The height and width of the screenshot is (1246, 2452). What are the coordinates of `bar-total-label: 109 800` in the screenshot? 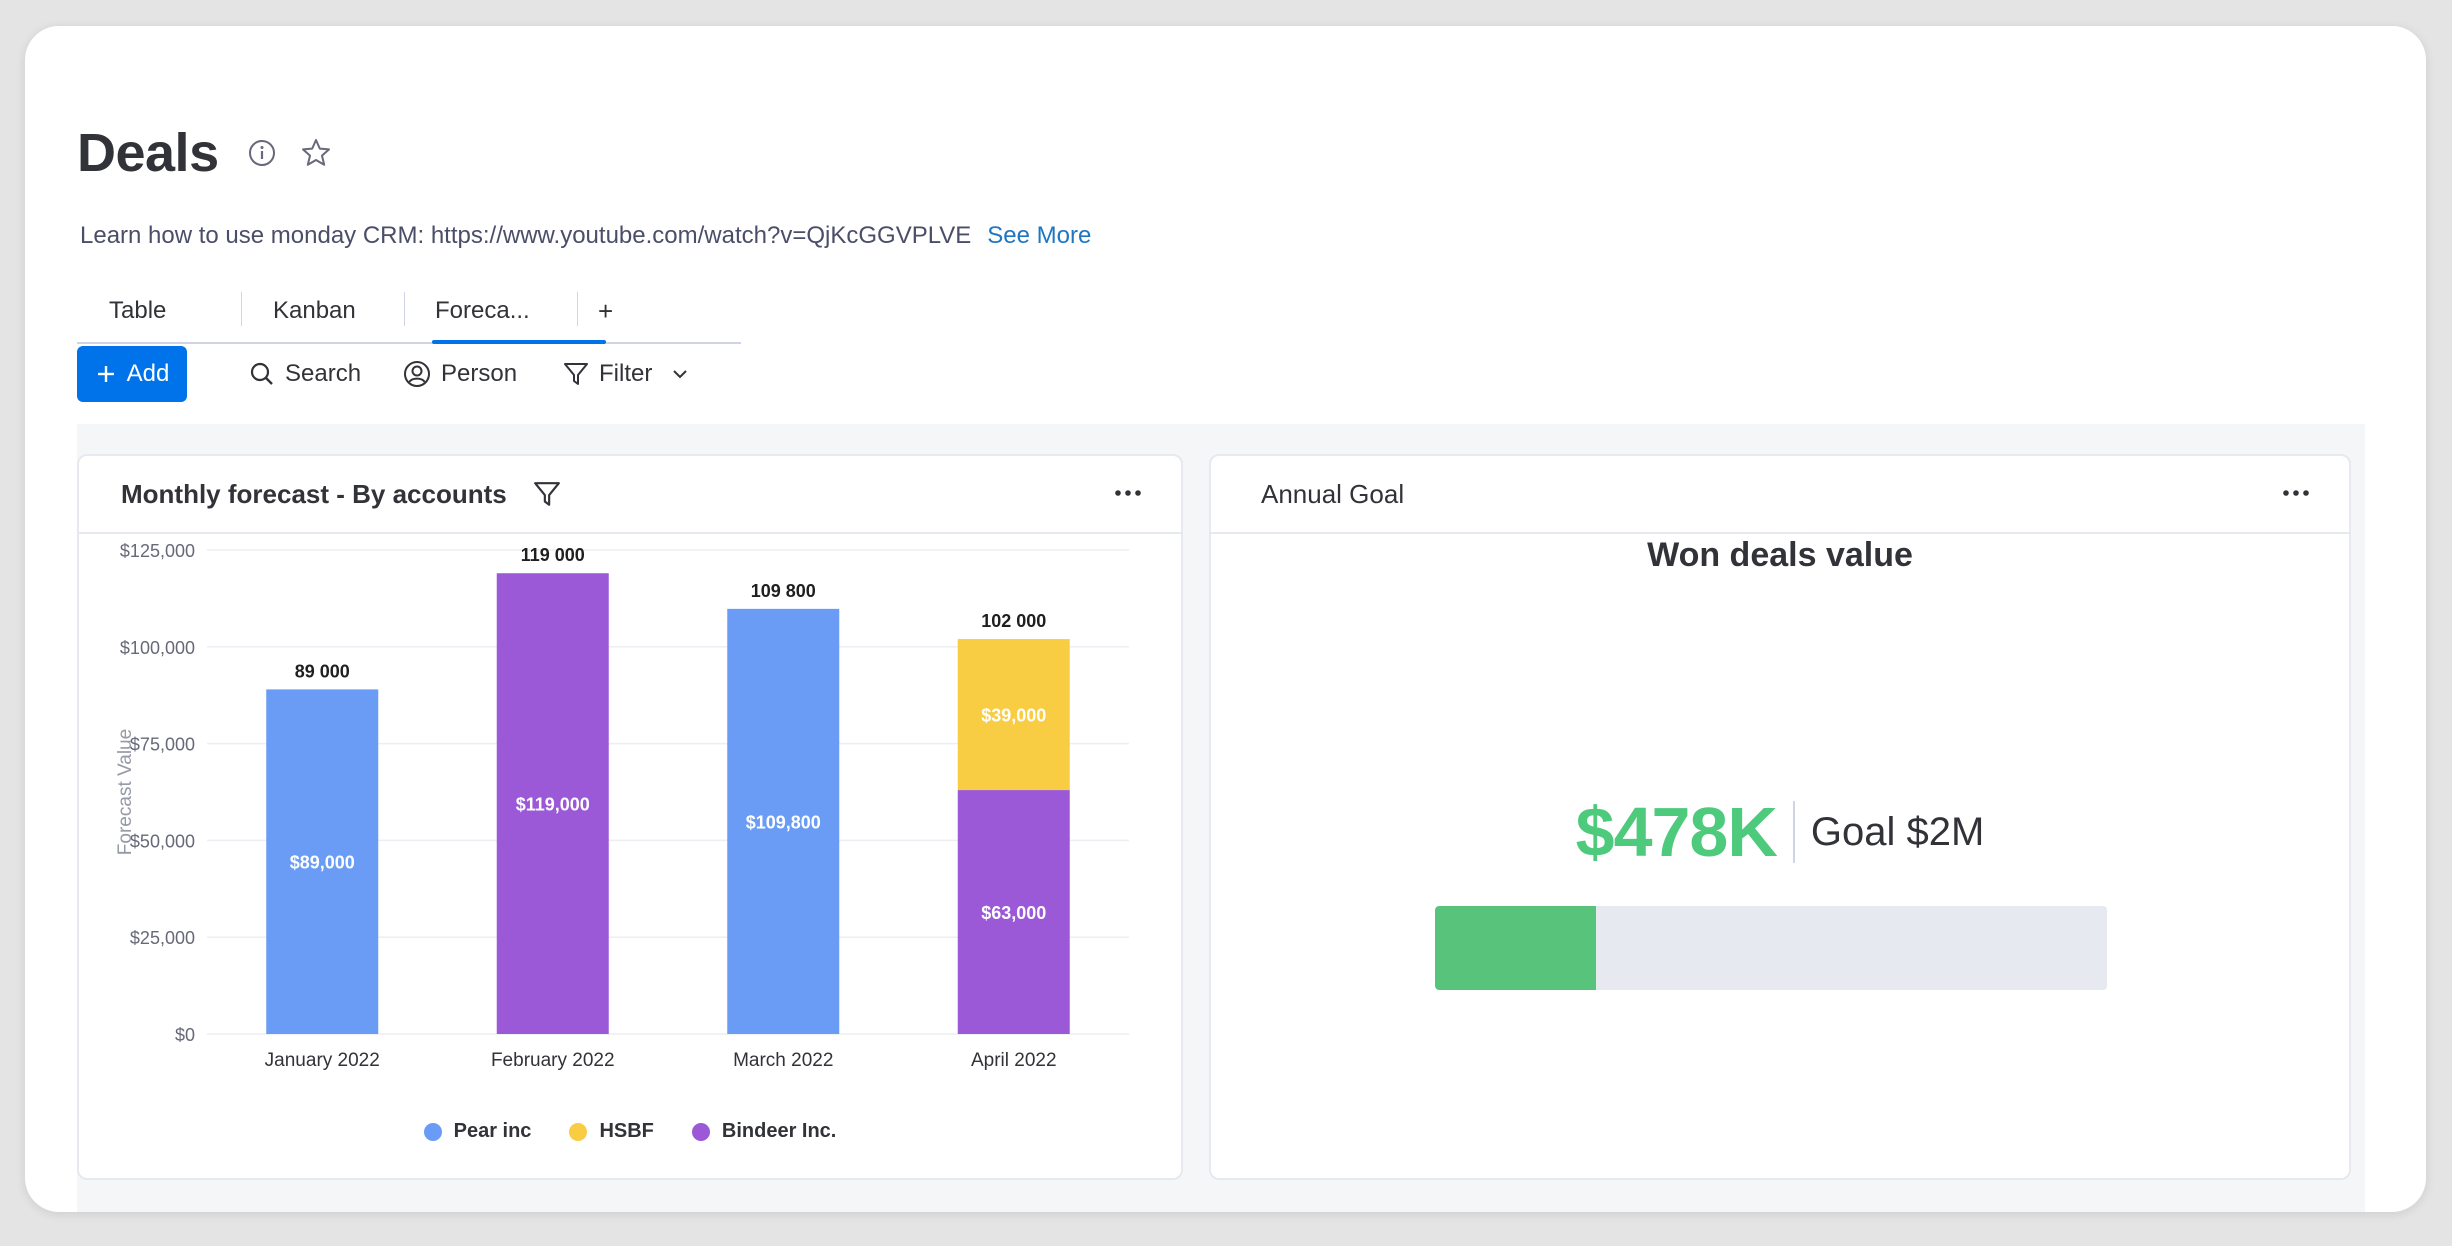 It's located at (783, 591).